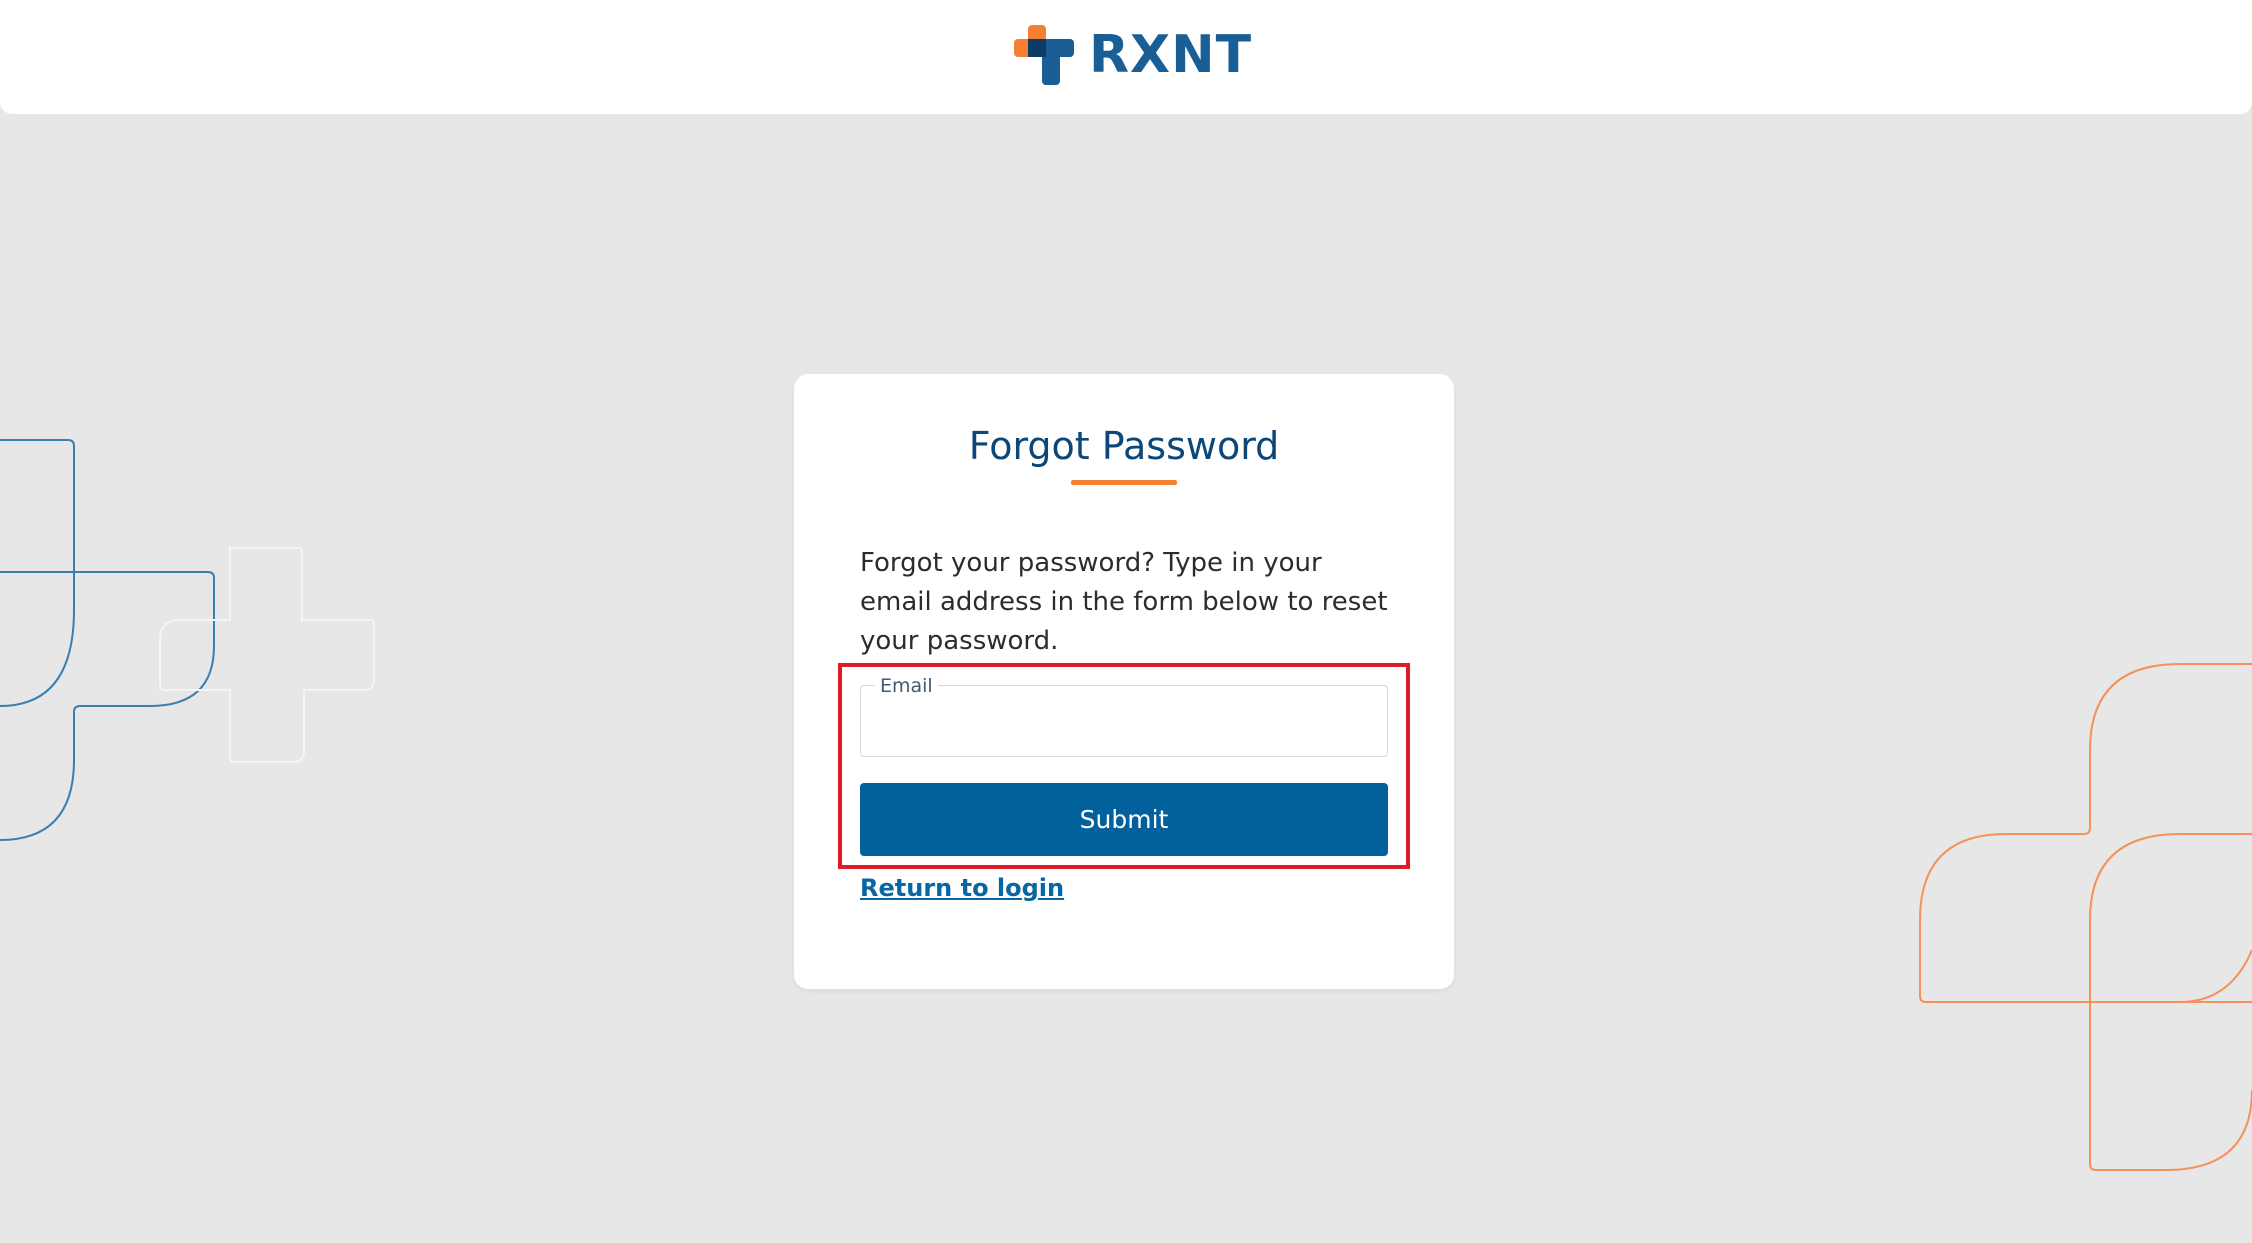  I want to click on left-cross-outline-blue, so click(107, 640).